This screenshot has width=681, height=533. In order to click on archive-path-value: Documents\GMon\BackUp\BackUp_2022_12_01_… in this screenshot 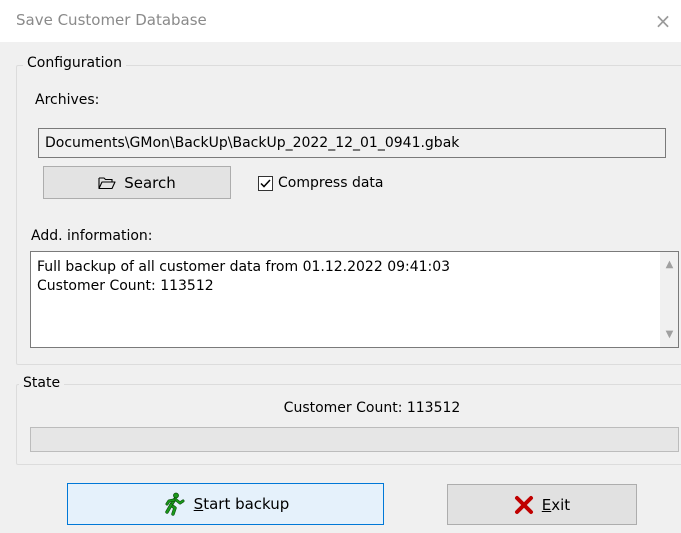, I will do `click(252, 143)`.